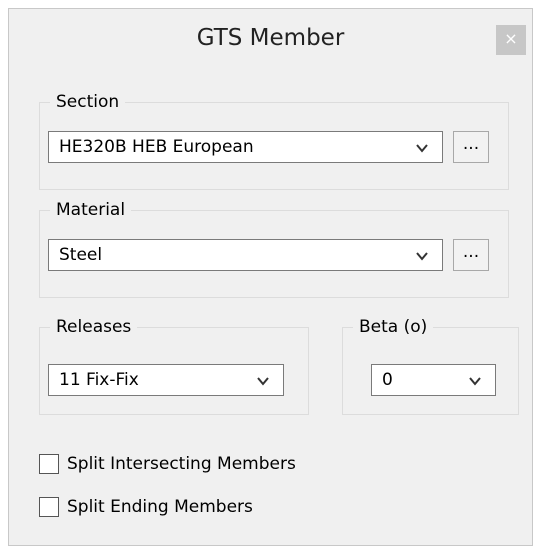 The height and width of the screenshot is (558, 543). What do you see at coordinates (245, 255) in the screenshot?
I see `material-select: Steel` at bounding box center [245, 255].